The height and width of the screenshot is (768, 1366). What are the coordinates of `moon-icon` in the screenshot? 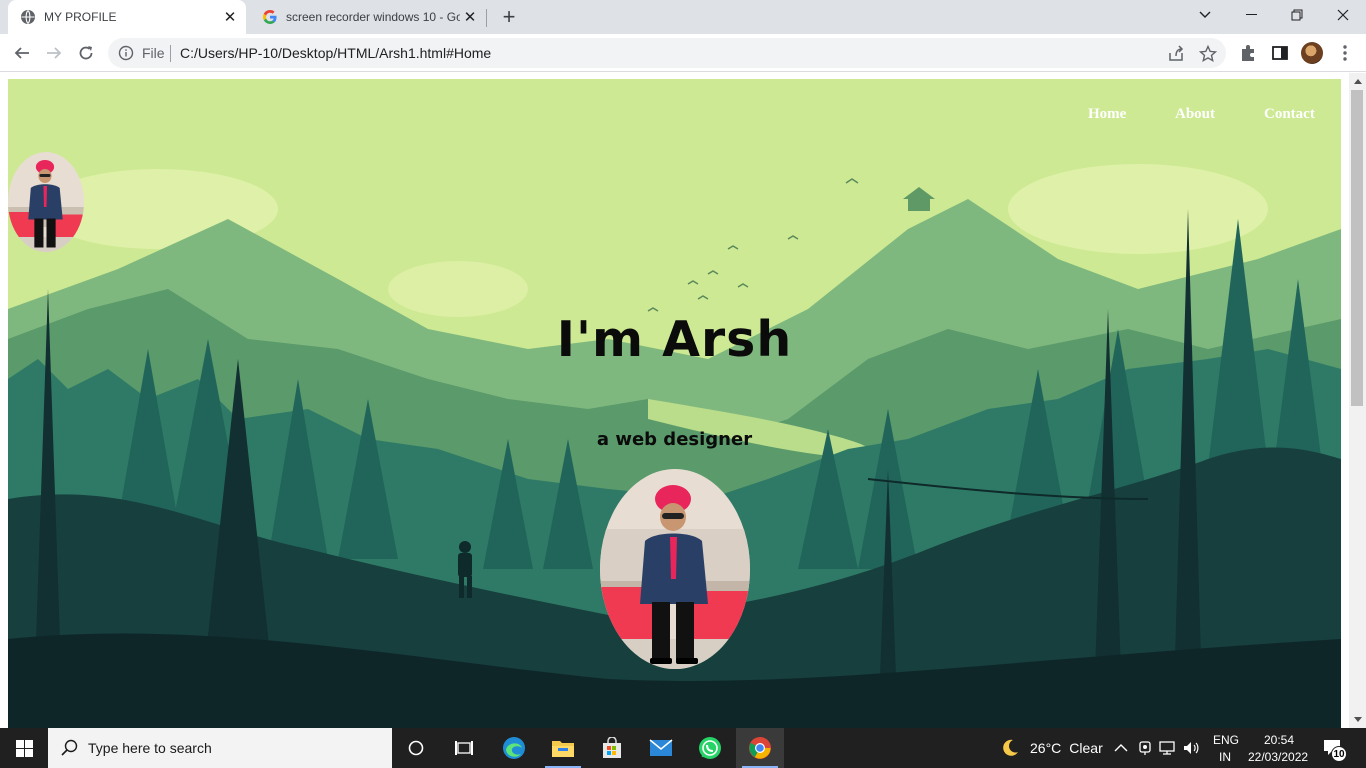 It's located at (1010, 747).